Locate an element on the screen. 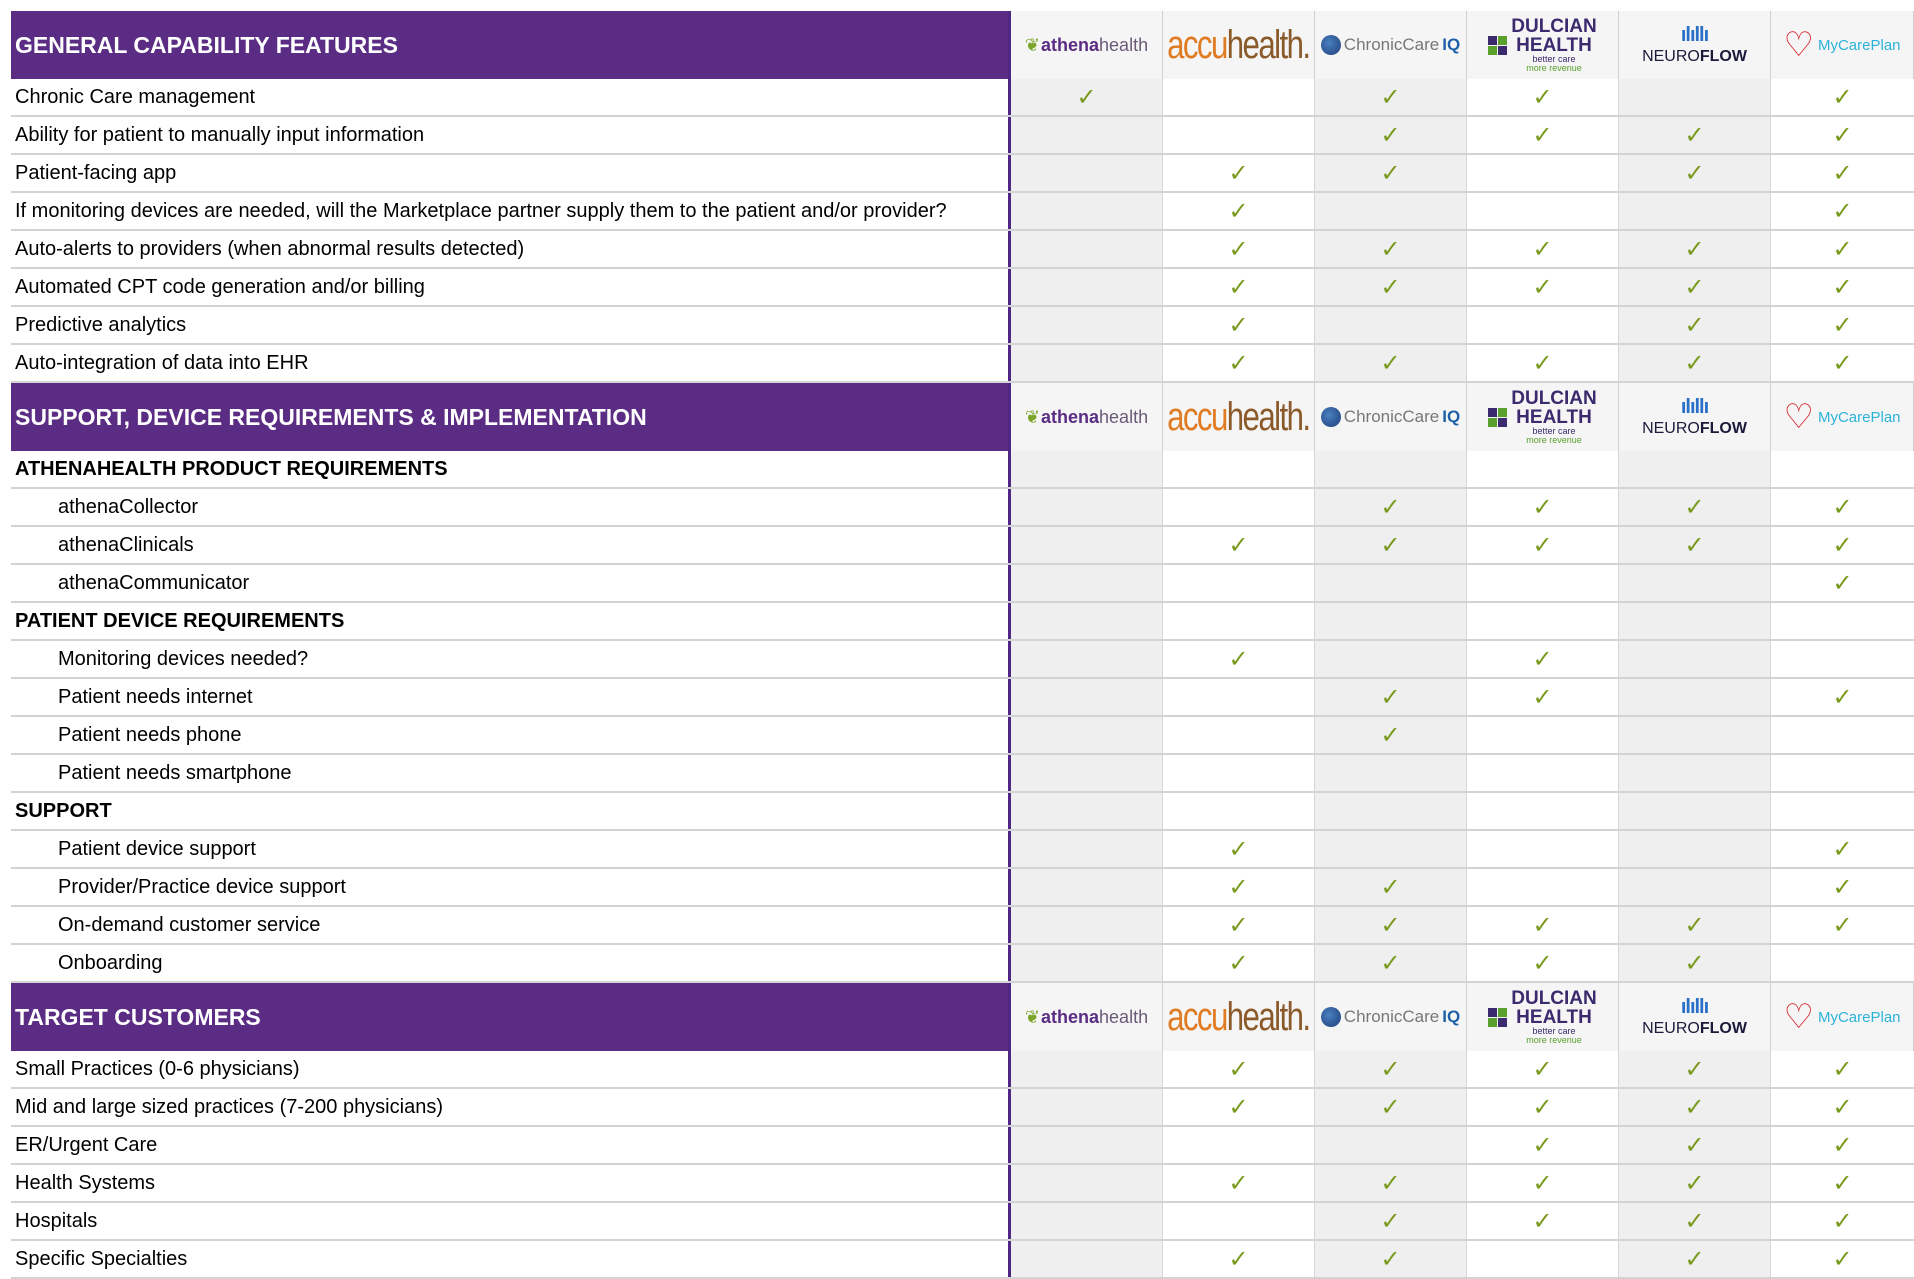 The image size is (1914, 1279). feature-label: athenaClinicals is located at coordinates (511, 545).